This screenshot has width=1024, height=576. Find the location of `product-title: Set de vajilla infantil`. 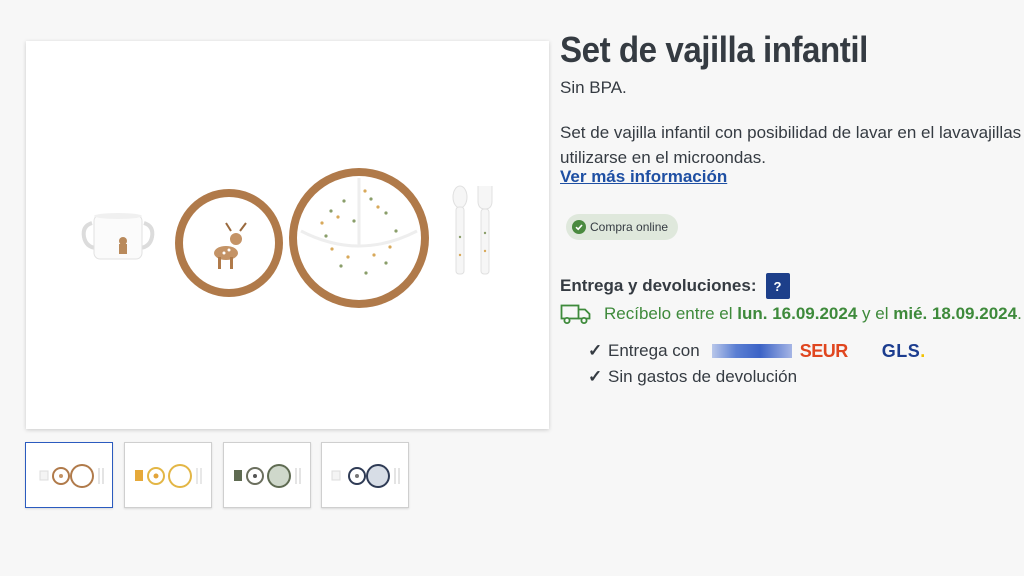

product-title: Set de vajilla infantil is located at coordinates (714, 49).